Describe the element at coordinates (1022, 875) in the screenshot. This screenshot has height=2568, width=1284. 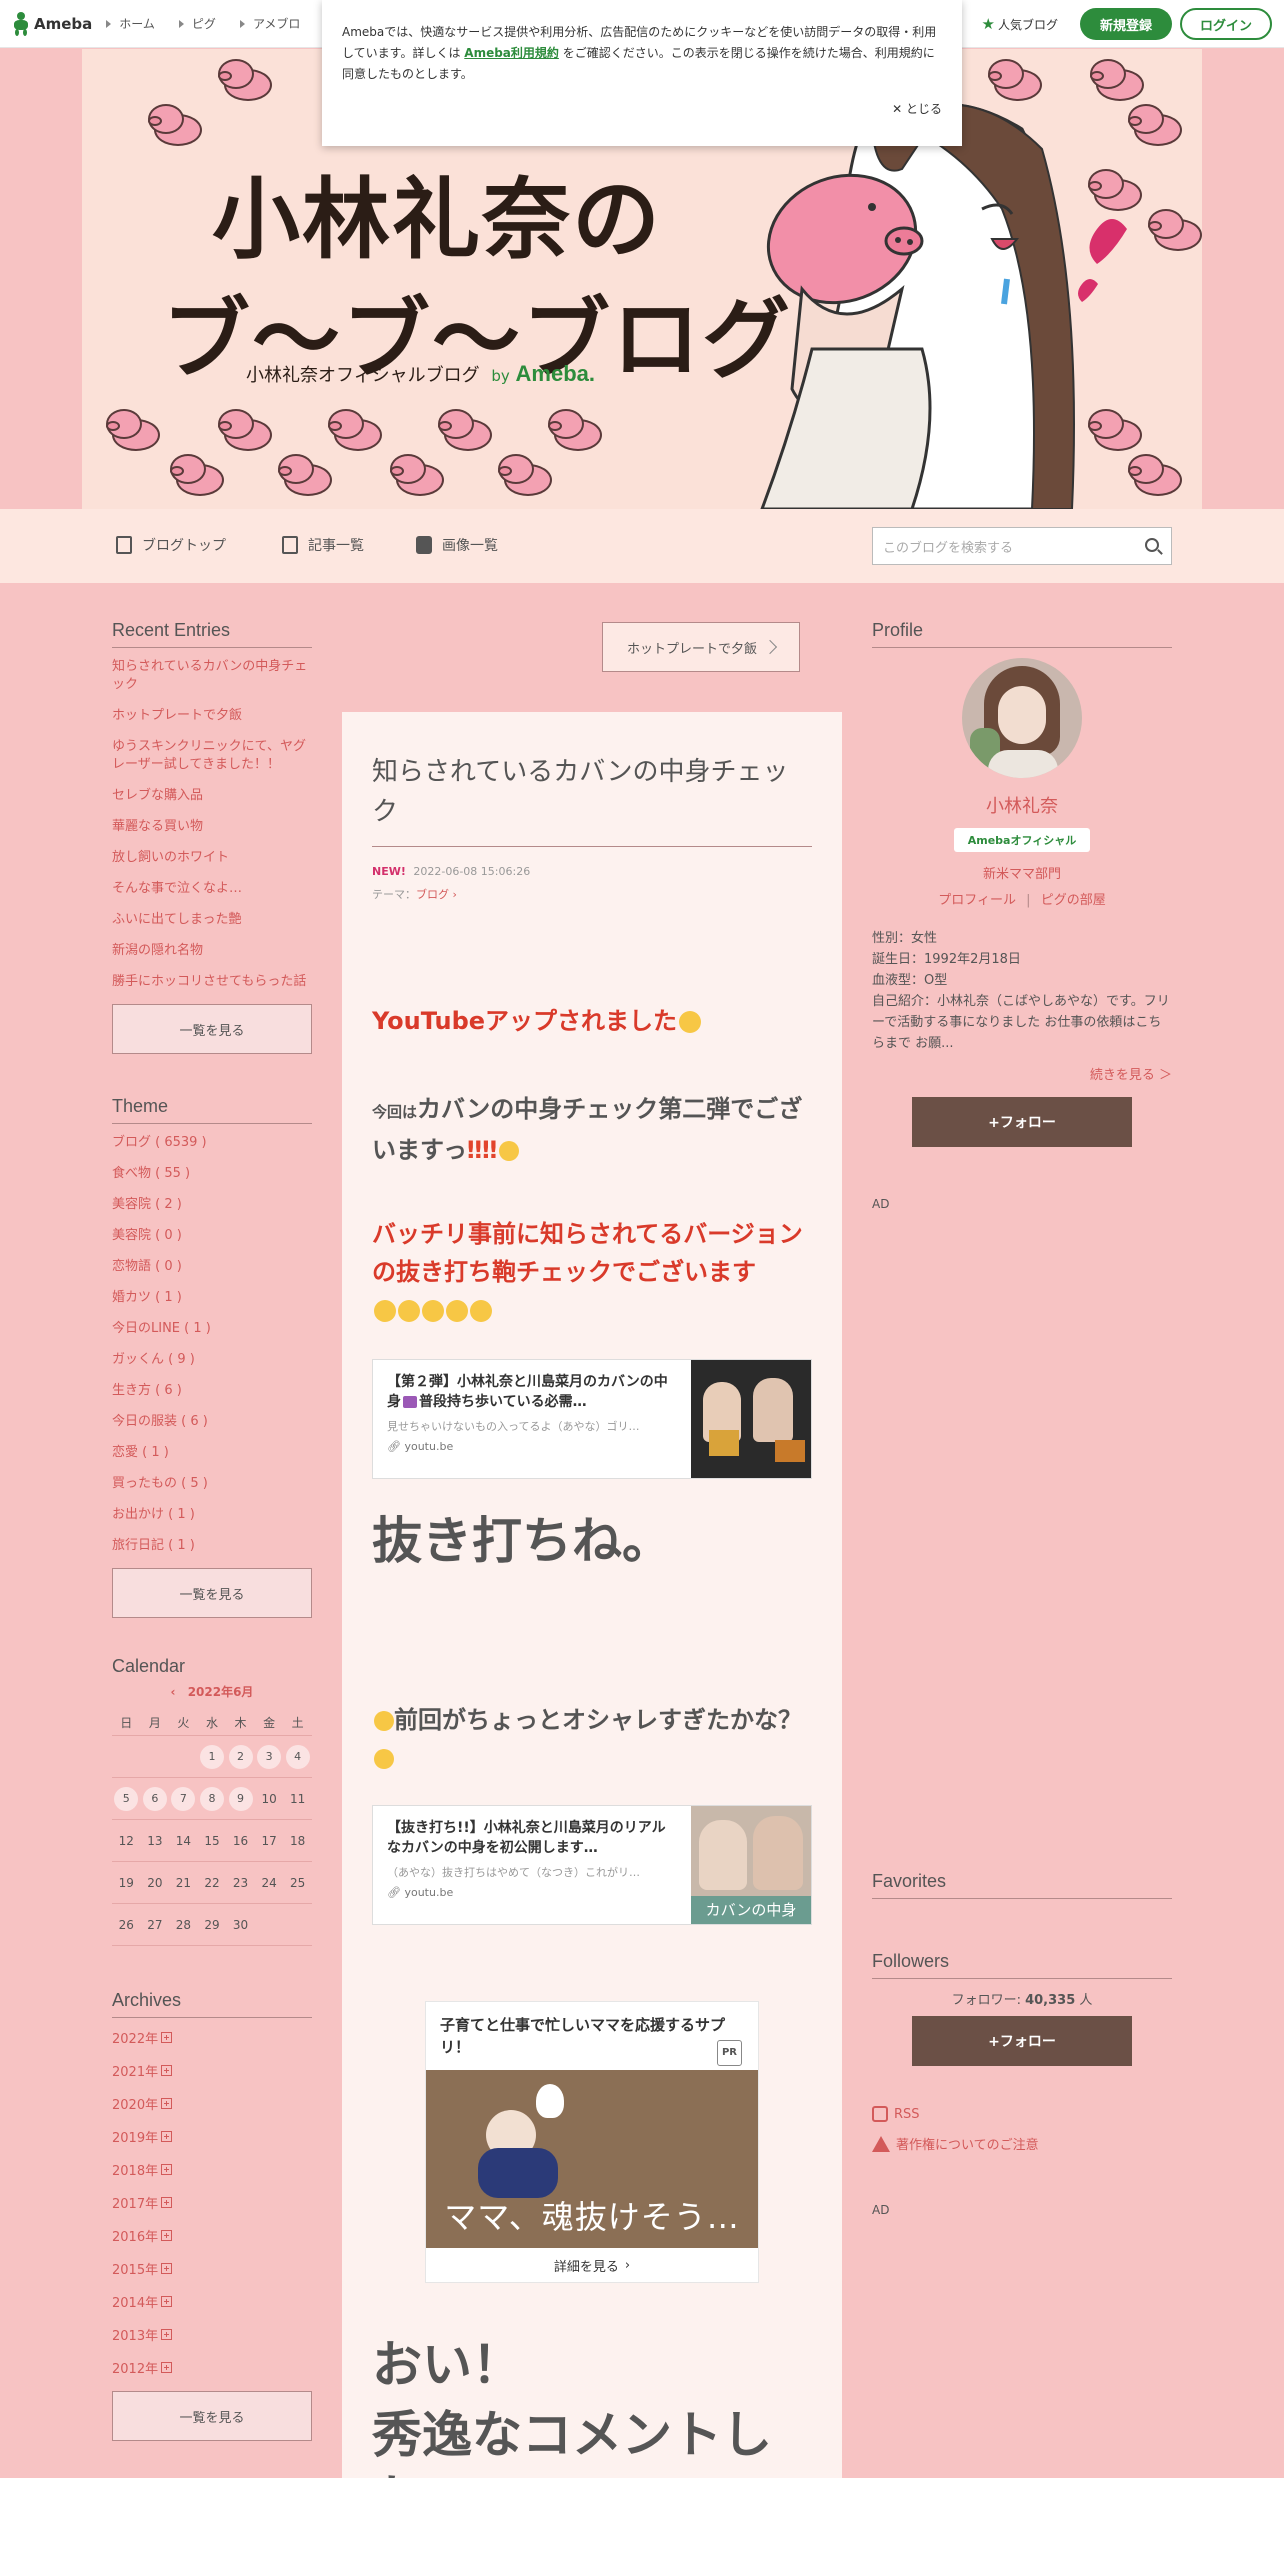
I see `category-link: 新米ママ部門` at that location.